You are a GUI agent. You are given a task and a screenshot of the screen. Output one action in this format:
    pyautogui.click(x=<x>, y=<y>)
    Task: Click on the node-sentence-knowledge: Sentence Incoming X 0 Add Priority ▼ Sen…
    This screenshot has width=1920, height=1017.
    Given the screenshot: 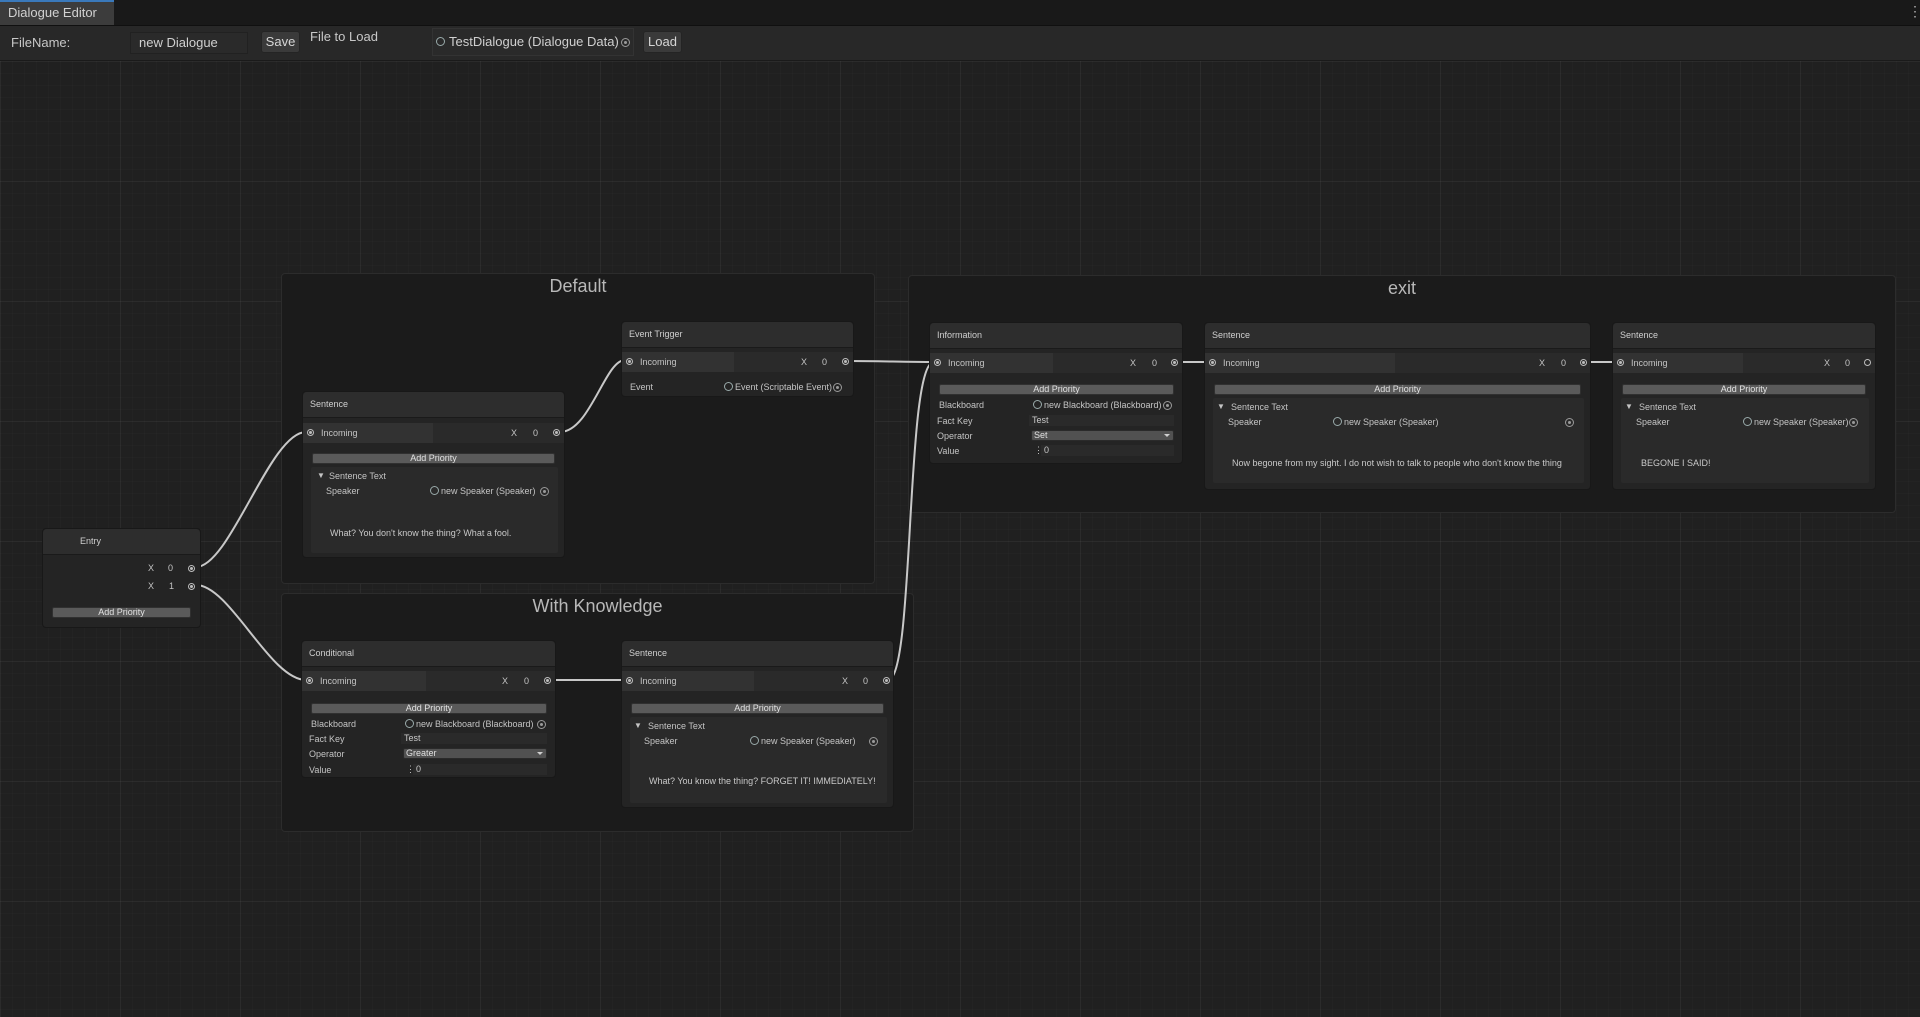 What is the action you would take?
    pyautogui.click(x=757, y=724)
    